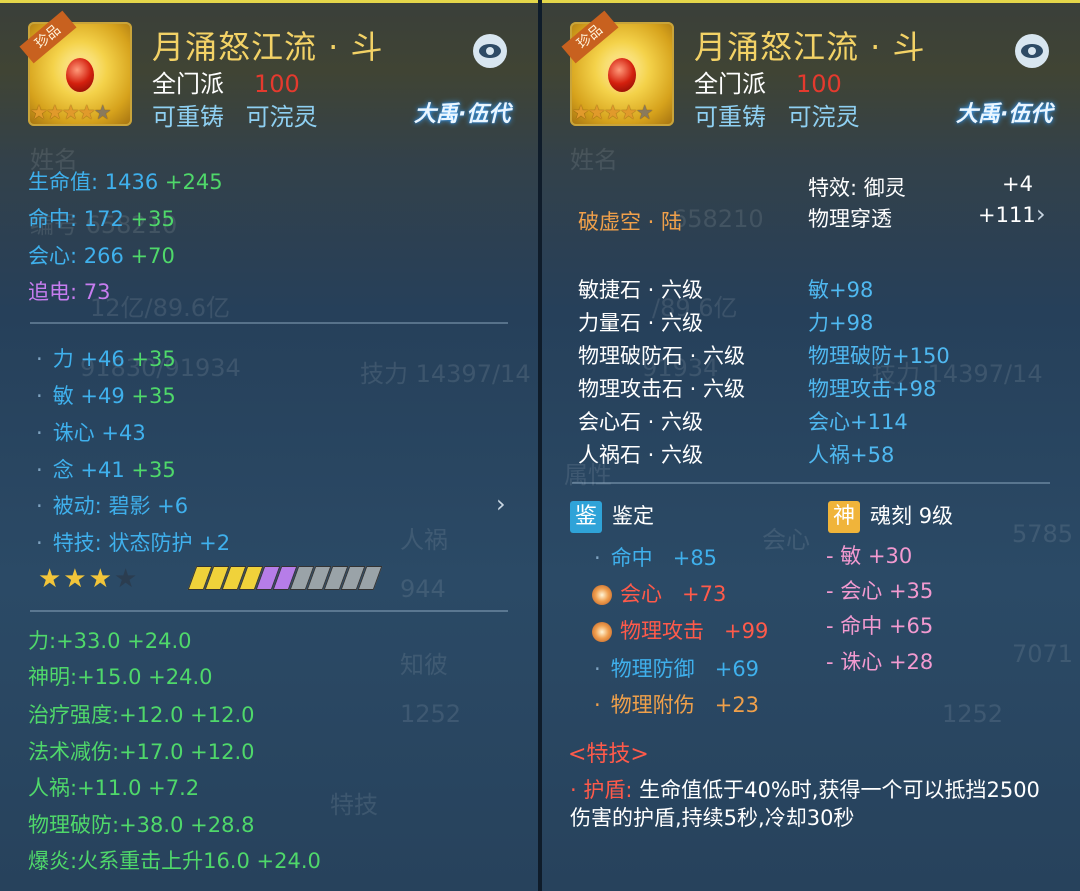 The image size is (1080, 891). I want to click on skill-row: · 特技: 状态防护 +2, so click(133, 543).